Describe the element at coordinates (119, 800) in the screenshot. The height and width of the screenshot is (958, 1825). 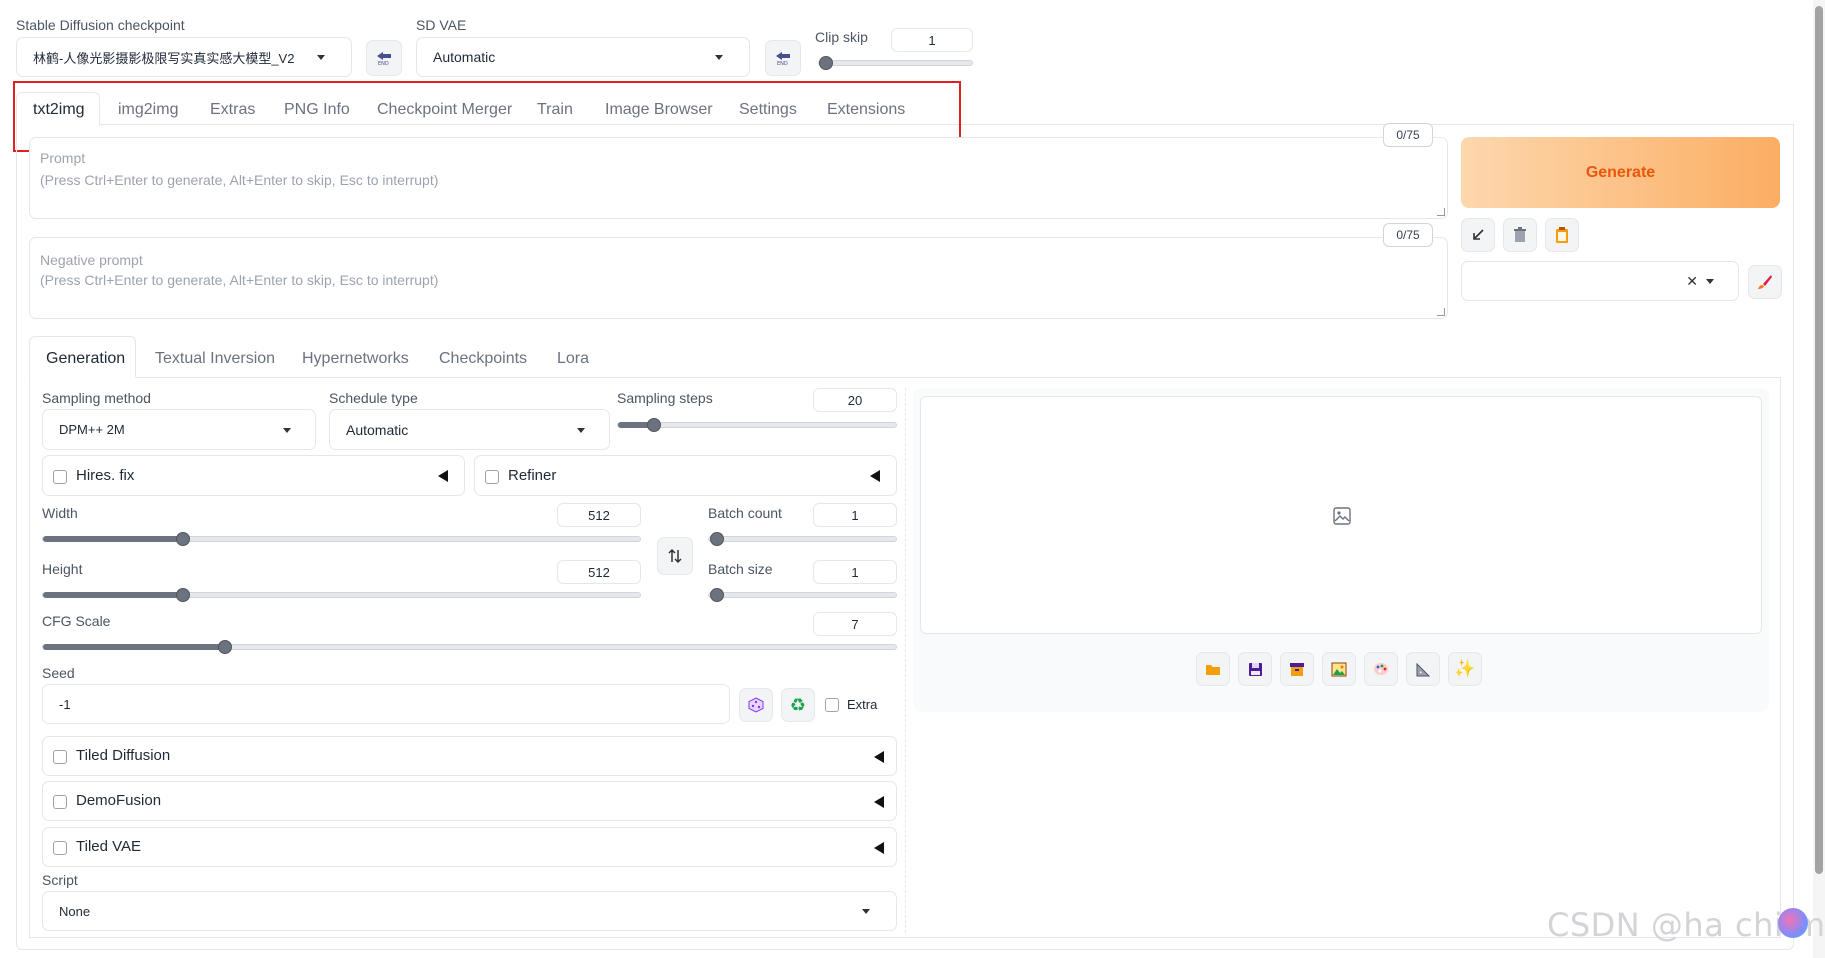
I see `demofusion-label: DemoFusion` at that location.